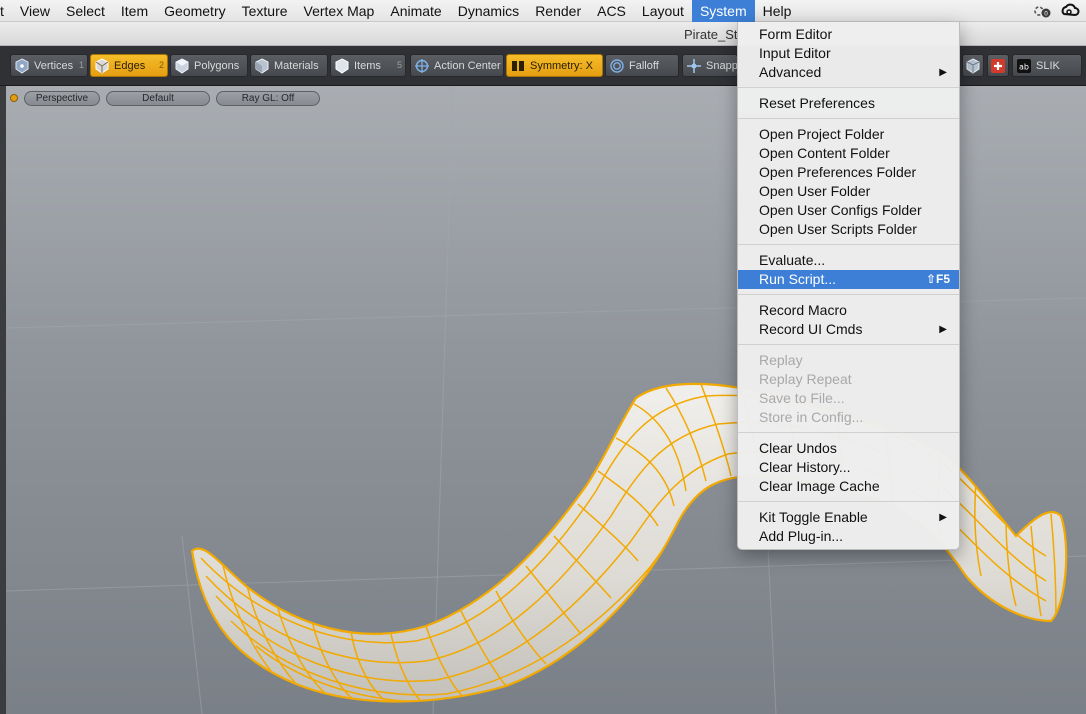 The image size is (1086, 714). Describe the element at coordinates (85, 11) in the screenshot. I see `menu-select: Select` at that location.